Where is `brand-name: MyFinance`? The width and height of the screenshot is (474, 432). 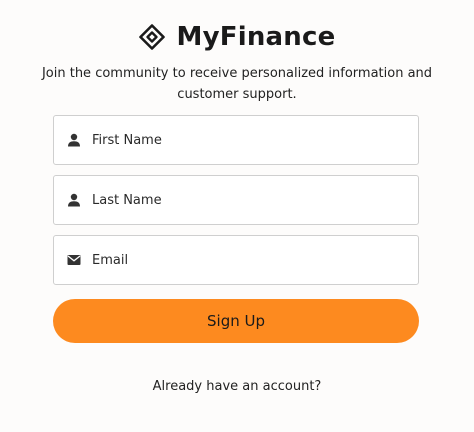
brand-name: MyFinance is located at coordinates (256, 37).